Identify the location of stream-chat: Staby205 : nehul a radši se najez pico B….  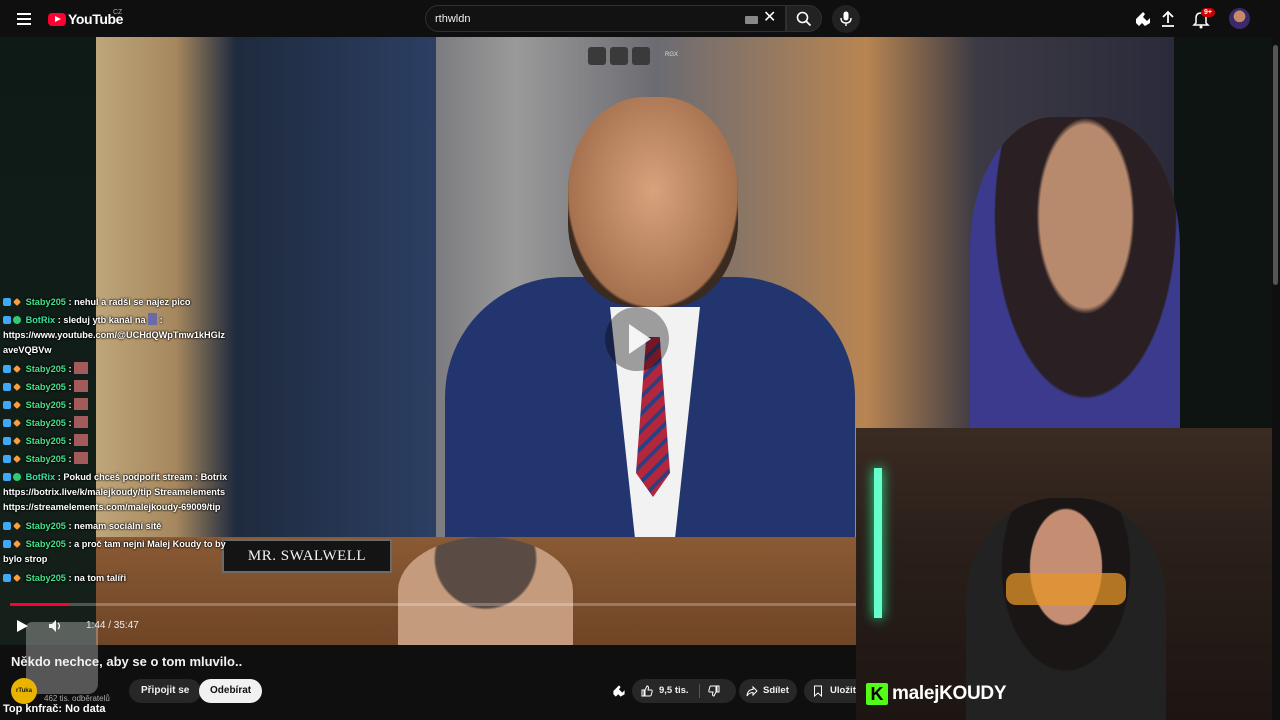
(120, 440).